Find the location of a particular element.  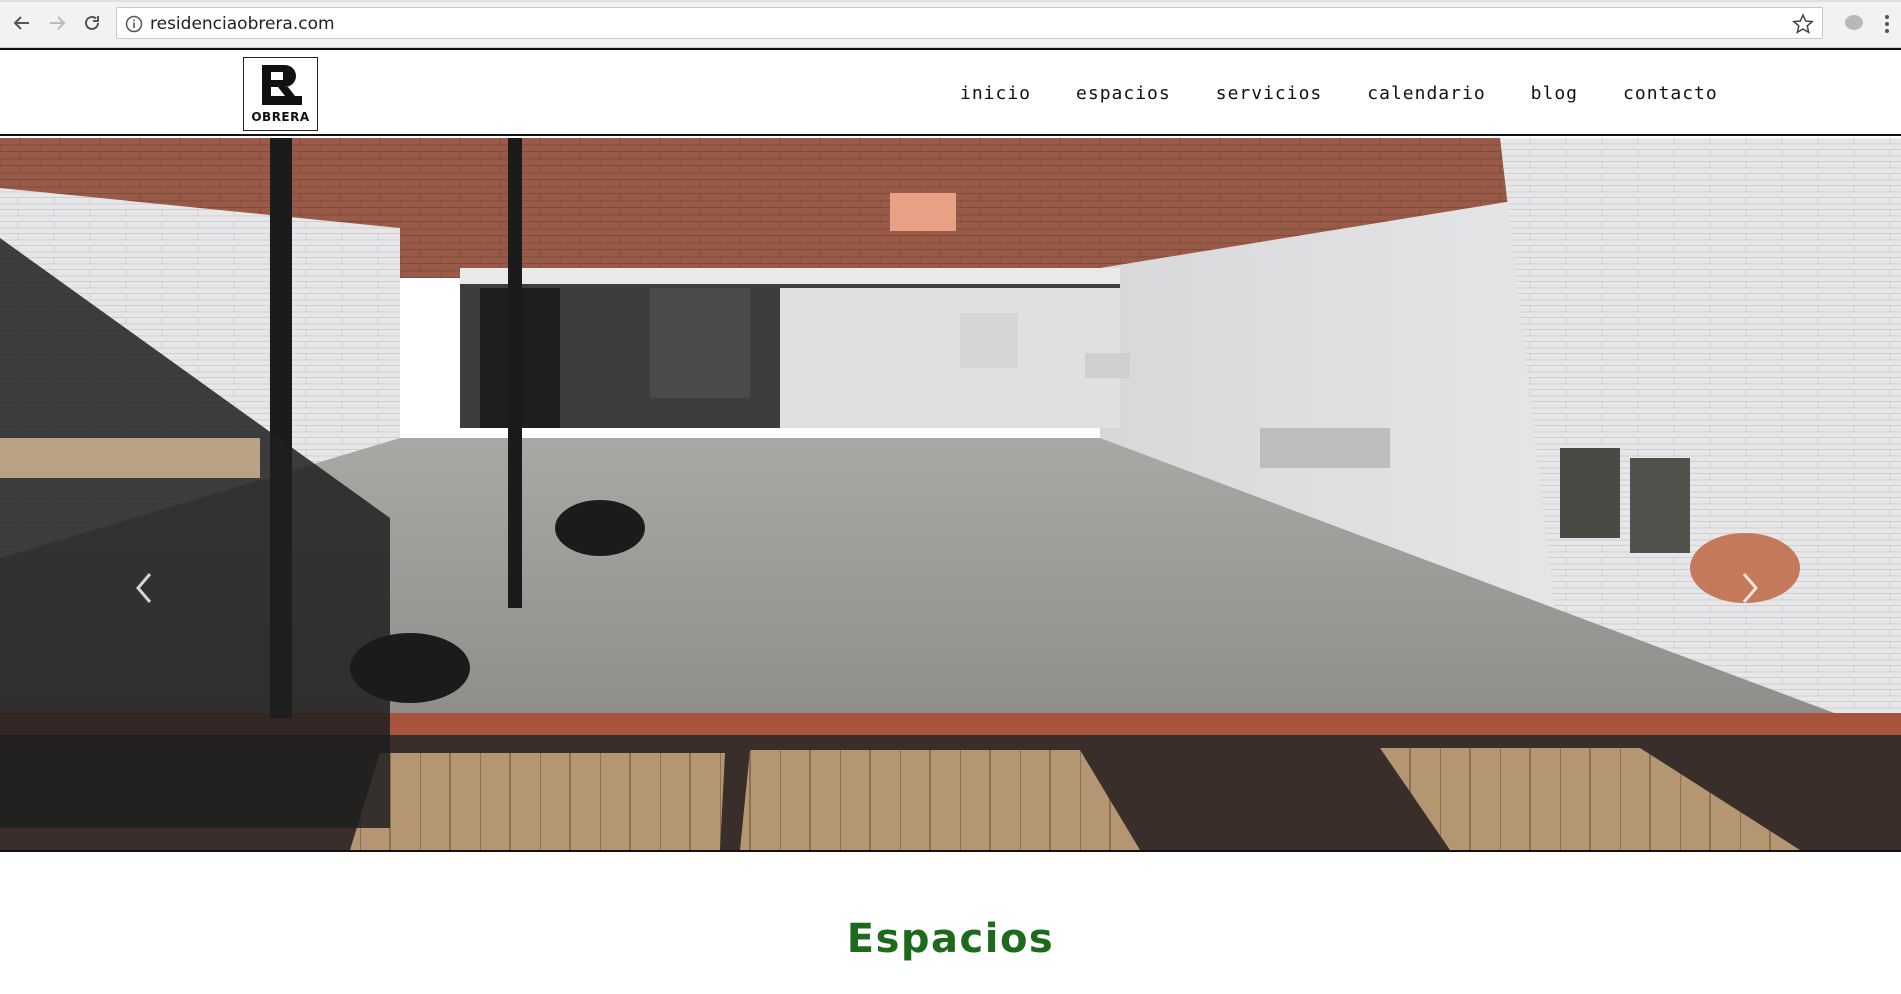

reload-icon is located at coordinates (92, 23).